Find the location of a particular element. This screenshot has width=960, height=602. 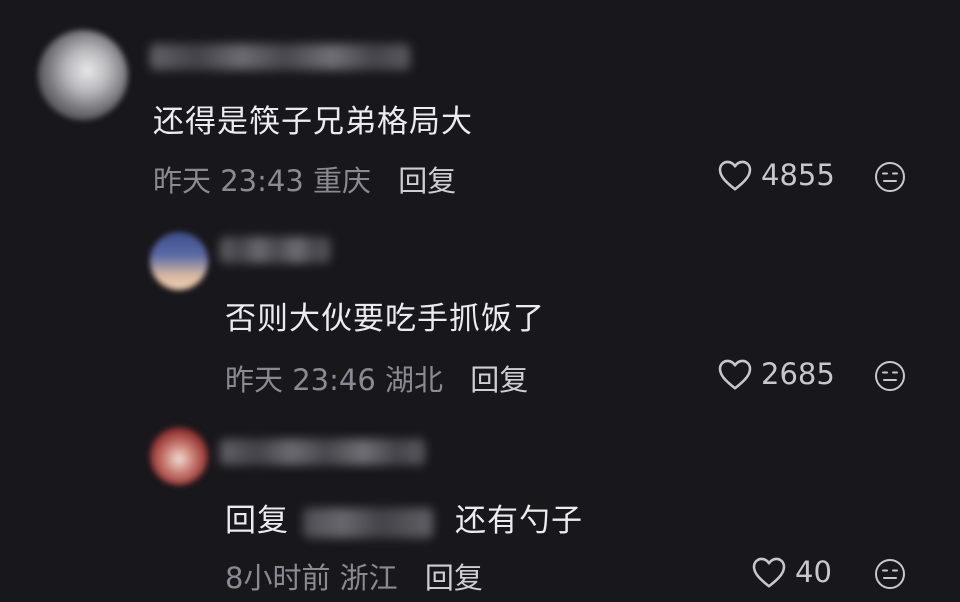

comment-time: 昨天 23:43 is located at coordinates (228, 181).